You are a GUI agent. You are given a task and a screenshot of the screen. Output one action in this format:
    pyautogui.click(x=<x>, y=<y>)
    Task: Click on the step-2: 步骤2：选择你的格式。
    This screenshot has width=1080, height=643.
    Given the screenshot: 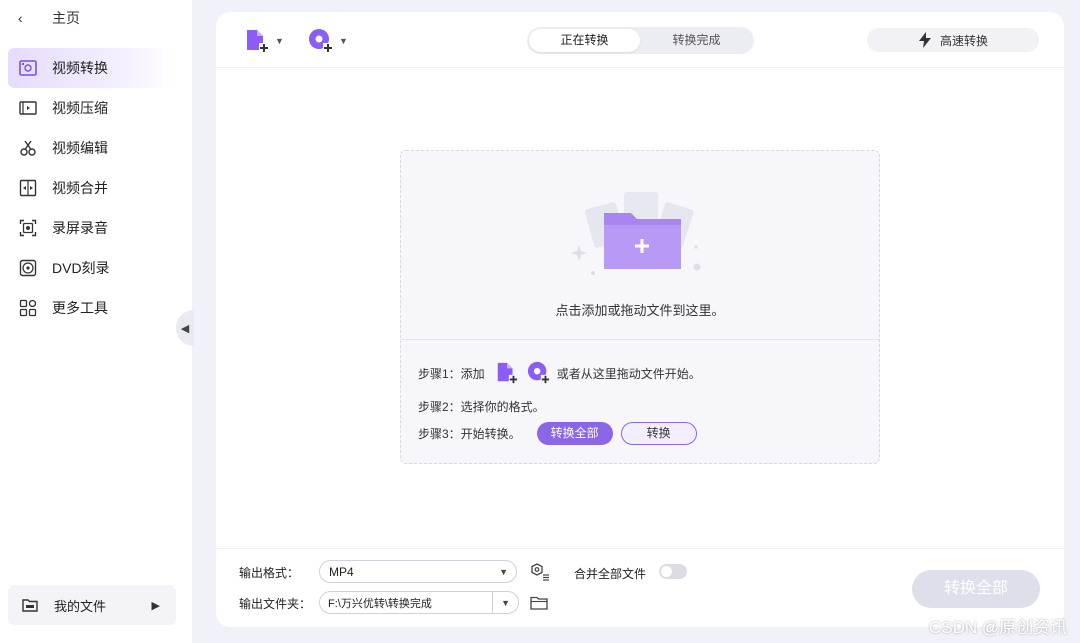 What is the action you would take?
    pyautogui.click(x=481, y=406)
    